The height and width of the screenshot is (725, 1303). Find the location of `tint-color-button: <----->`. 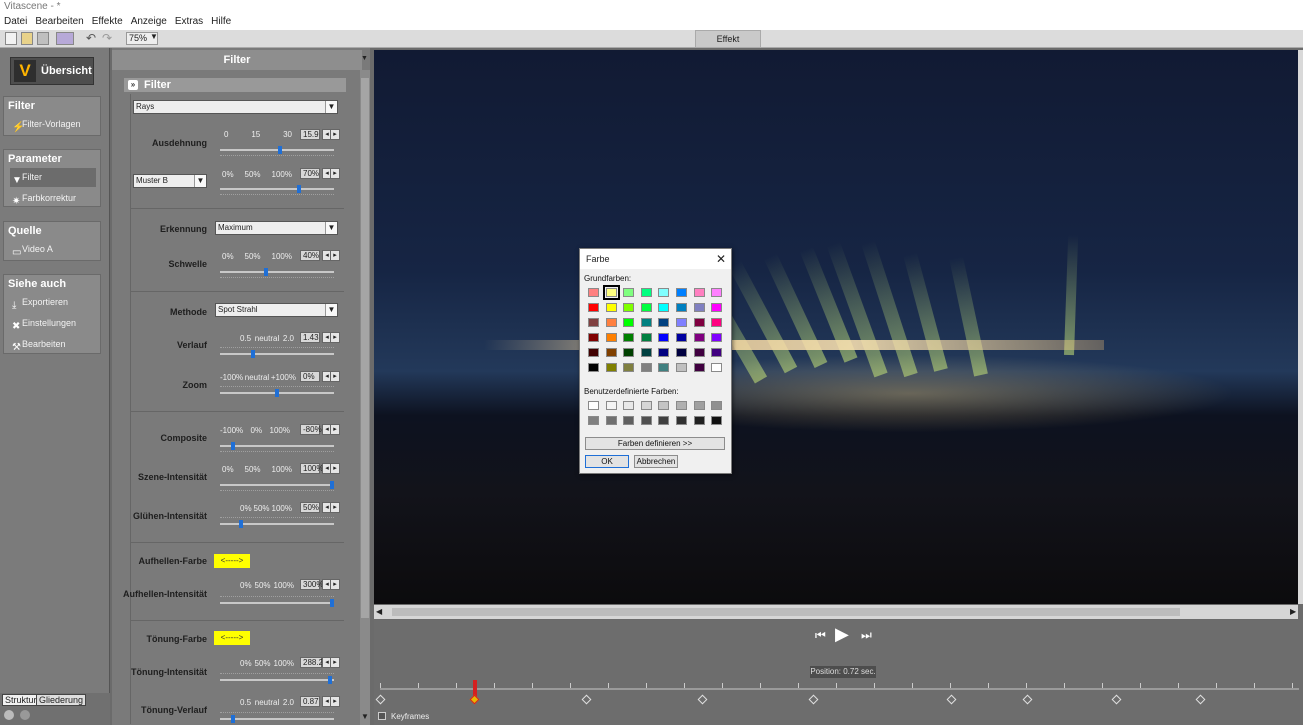

tint-color-button: <-----> is located at coordinates (232, 638).